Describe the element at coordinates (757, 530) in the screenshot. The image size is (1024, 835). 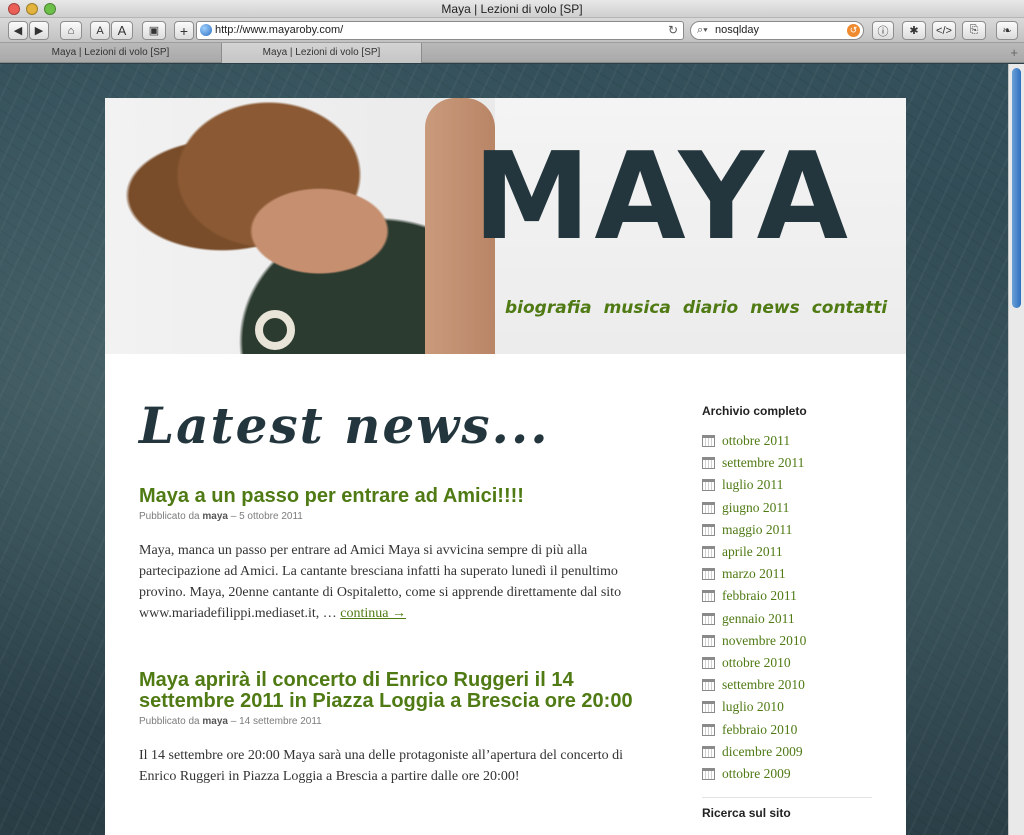
I see `archive-link: maggio 2011` at that location.